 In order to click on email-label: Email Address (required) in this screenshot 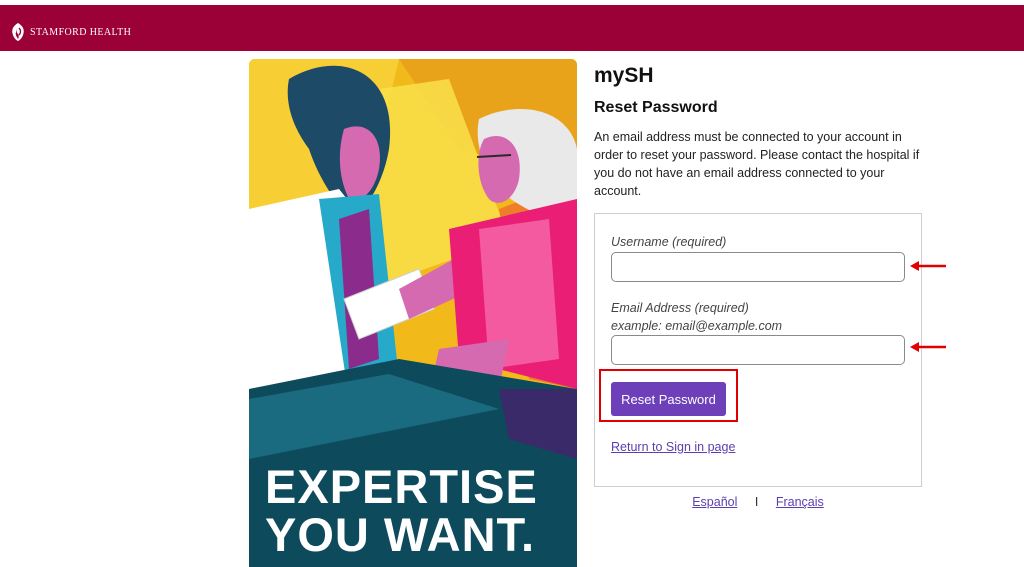, I will do `click(680, 308)`.